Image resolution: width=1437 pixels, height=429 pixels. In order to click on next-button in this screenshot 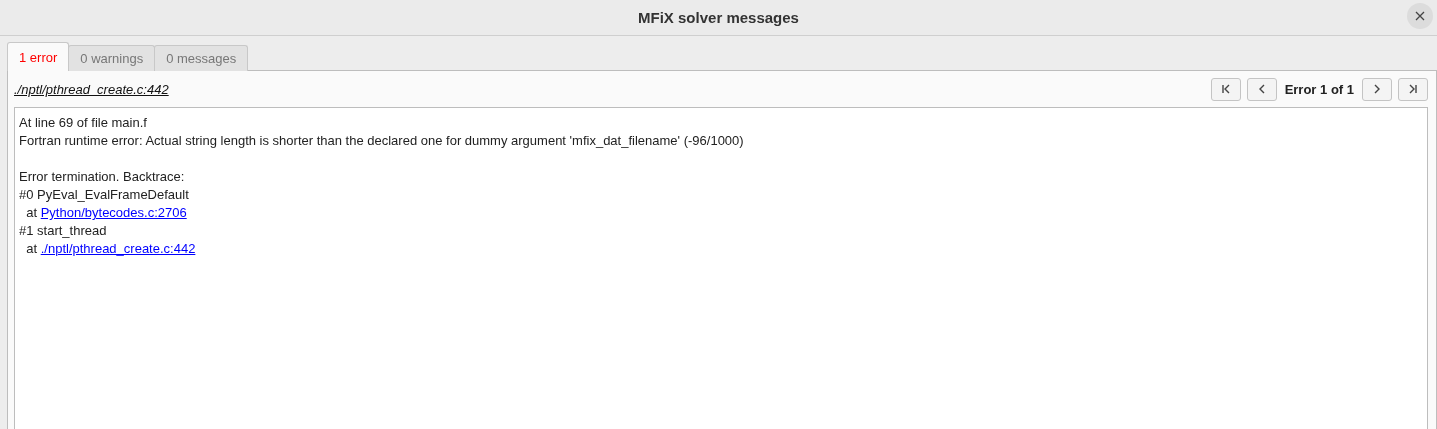, I will do `click(1377, 89)`.